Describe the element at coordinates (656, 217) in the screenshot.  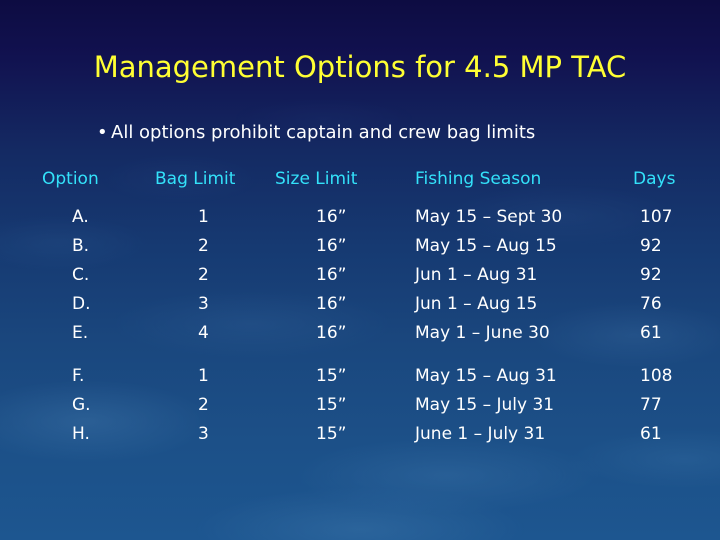
I see `cell-days: 107` at that location.